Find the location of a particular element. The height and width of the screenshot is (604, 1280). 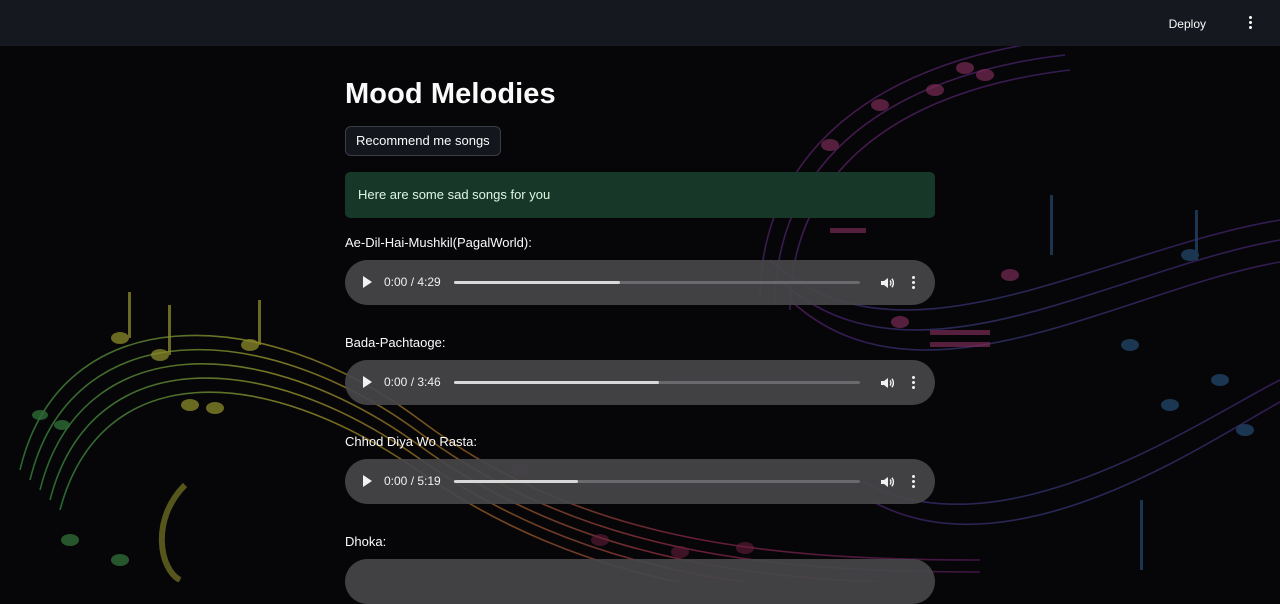

song-item: Chhod Diya Wo Rasta: 0:00 / 5:19 is located at coordinates (640, 469).